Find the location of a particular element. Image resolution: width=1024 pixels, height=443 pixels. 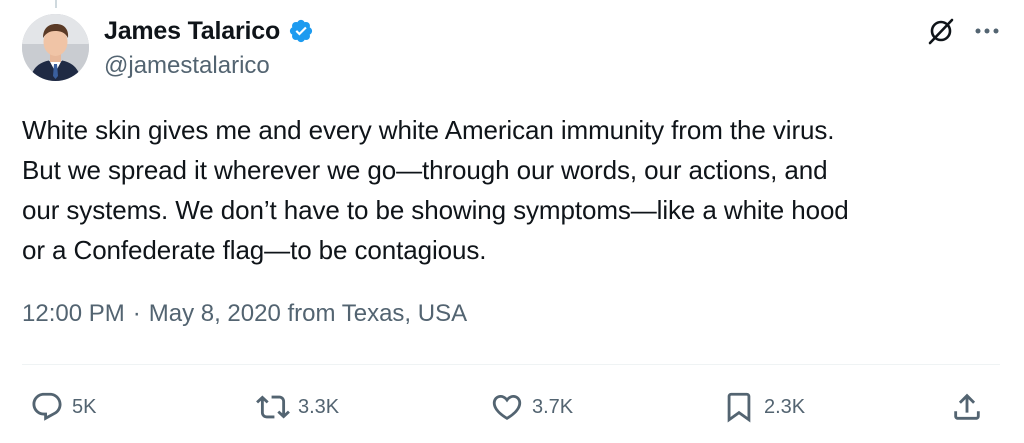

bookmark-icon is located at coordinates (739, 407).